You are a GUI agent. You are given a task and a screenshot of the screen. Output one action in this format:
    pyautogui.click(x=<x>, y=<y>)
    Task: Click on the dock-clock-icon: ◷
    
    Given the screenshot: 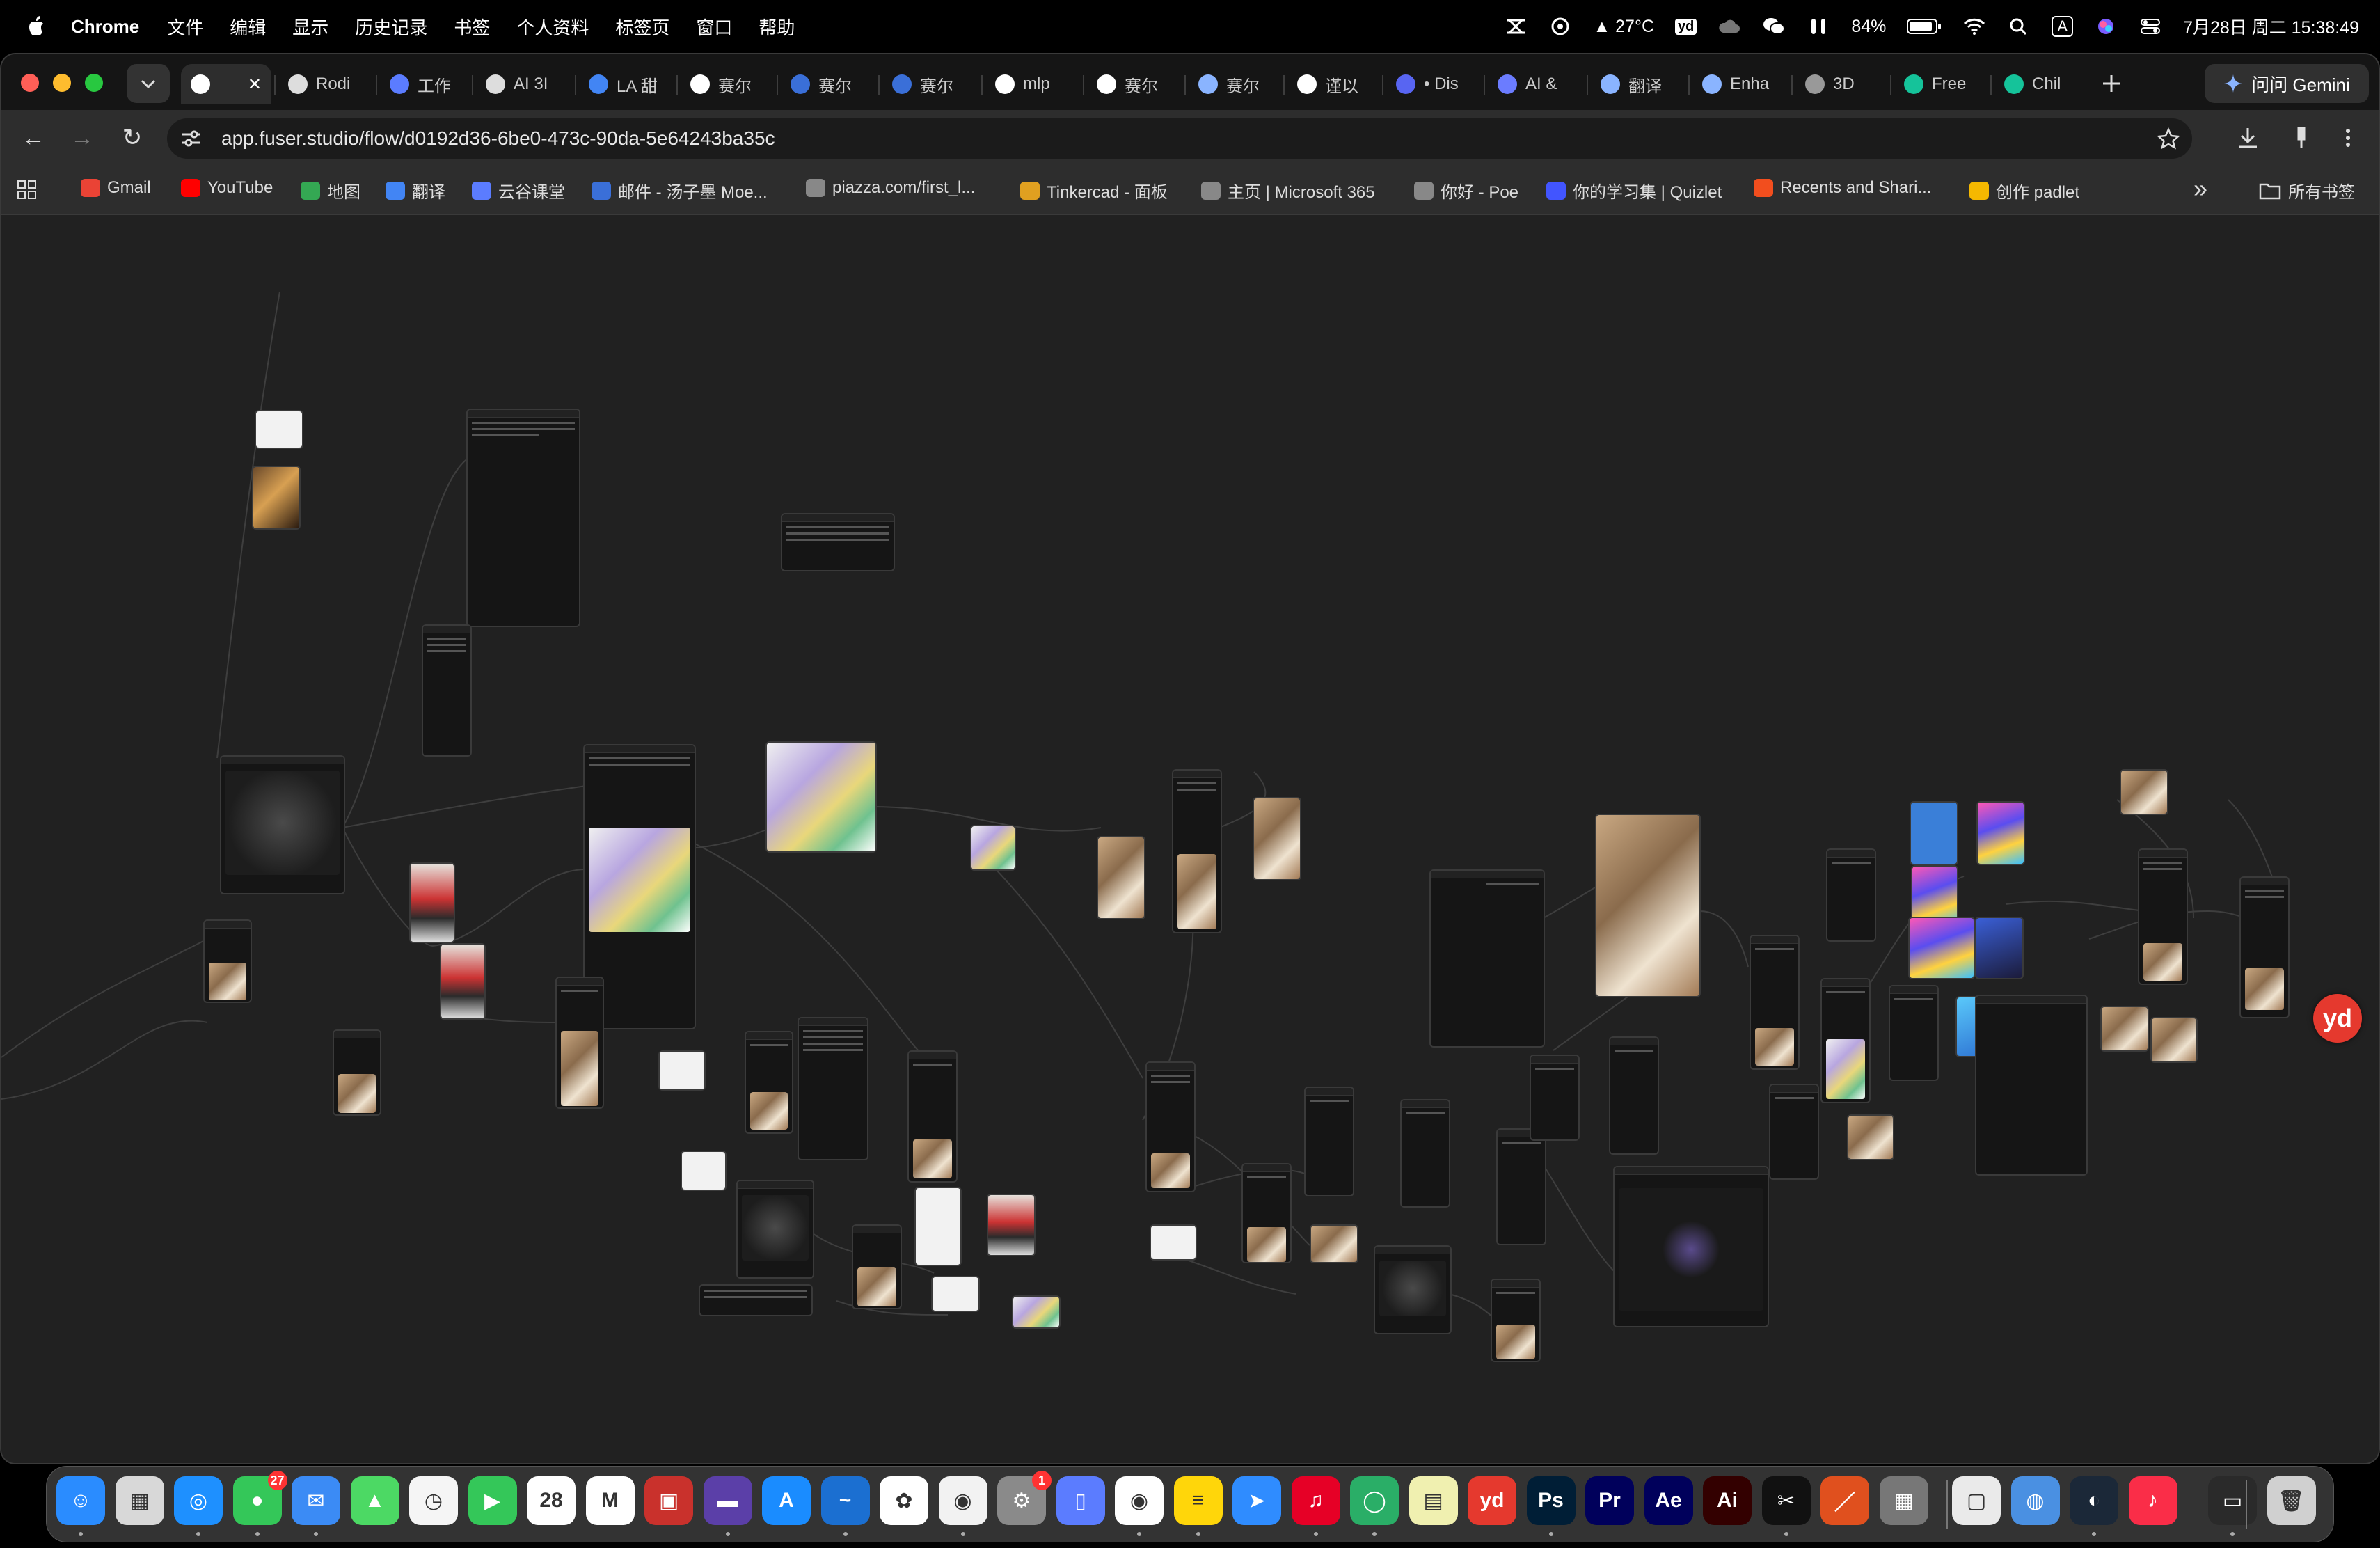 What is the action you would take?
    pyautogui.click(x=433, y=1500)
    